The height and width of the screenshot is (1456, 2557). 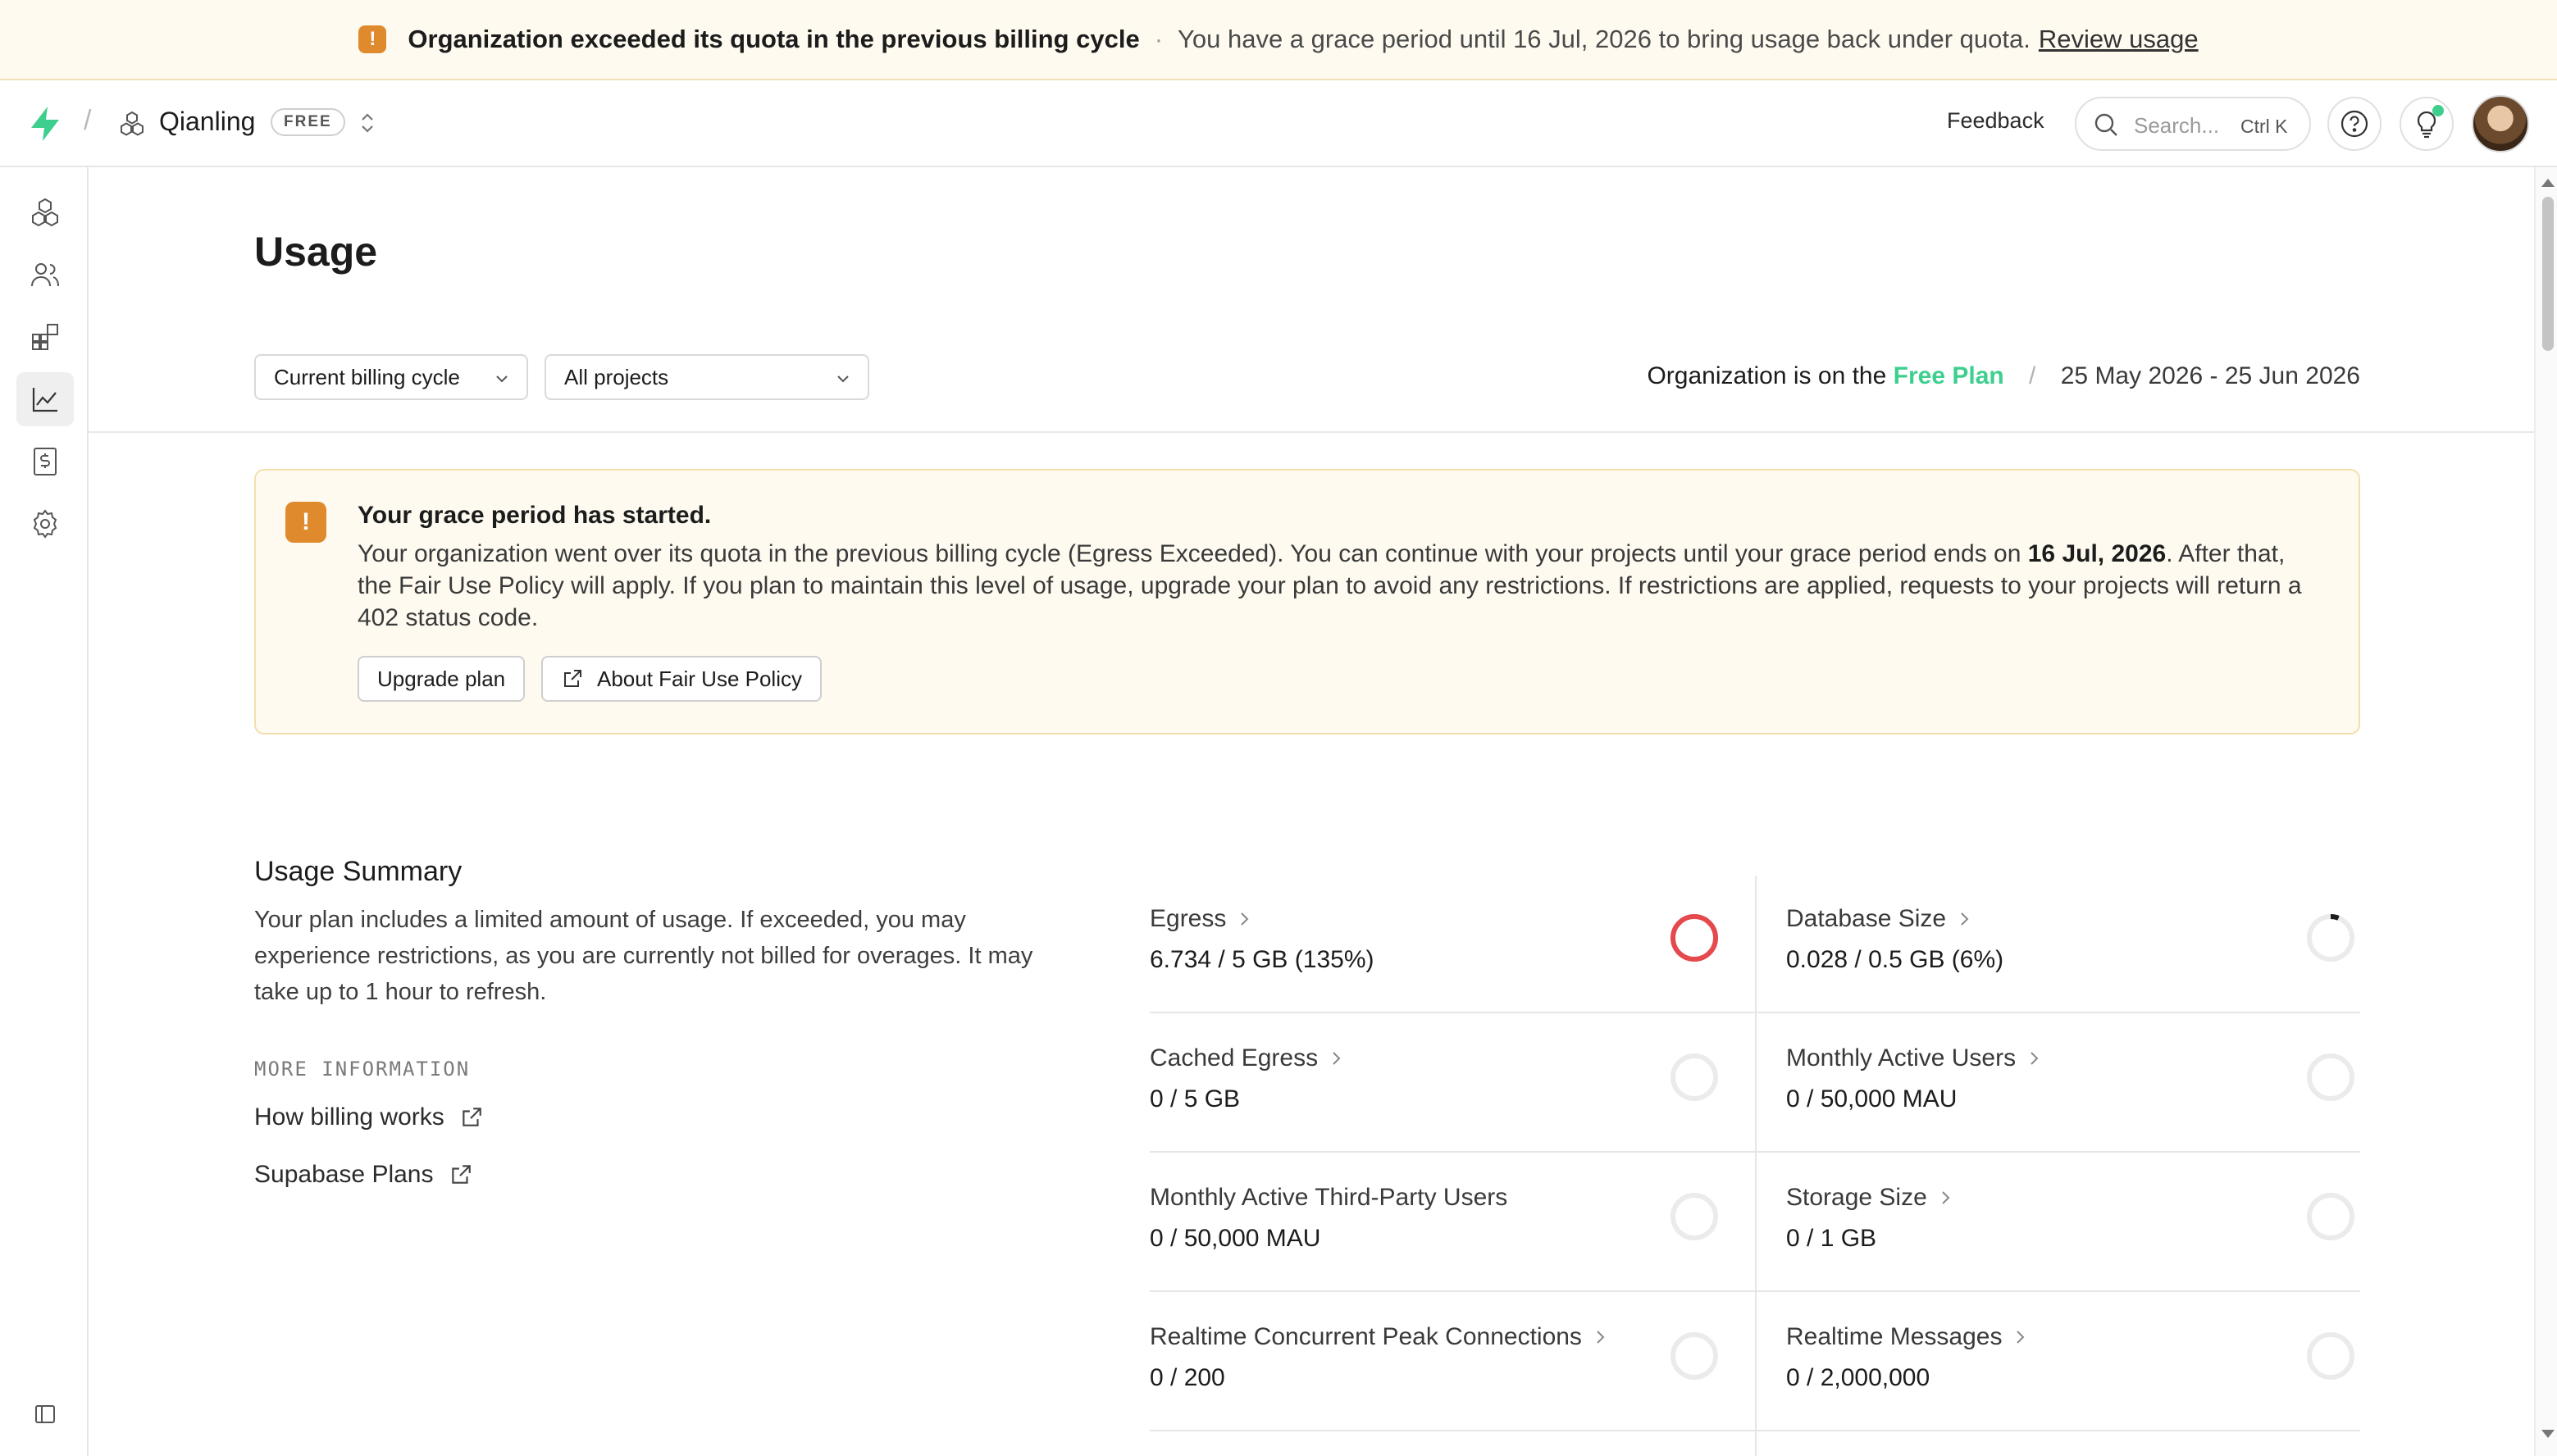 What do you see at coordinates (2548, 274) in the screenshot?
I see `scrollbar-thumb` at bounding box center [2548, 274].